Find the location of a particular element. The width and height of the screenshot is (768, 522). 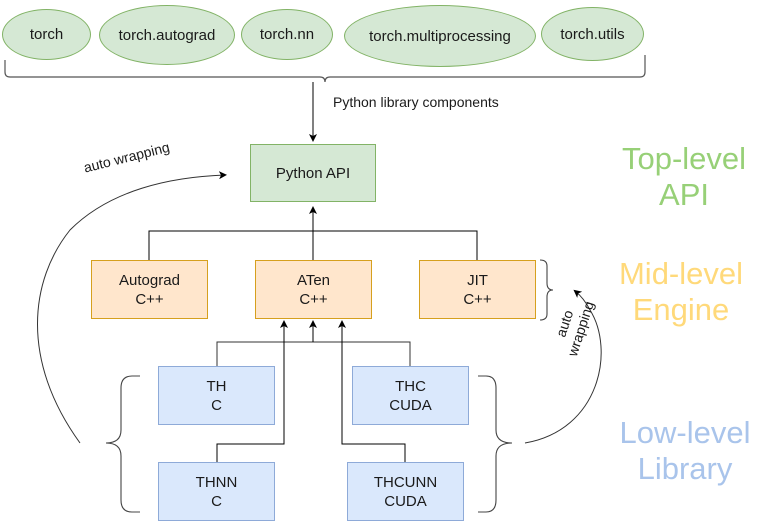

low-level-line2: Library is located at coordinates (685, 468).